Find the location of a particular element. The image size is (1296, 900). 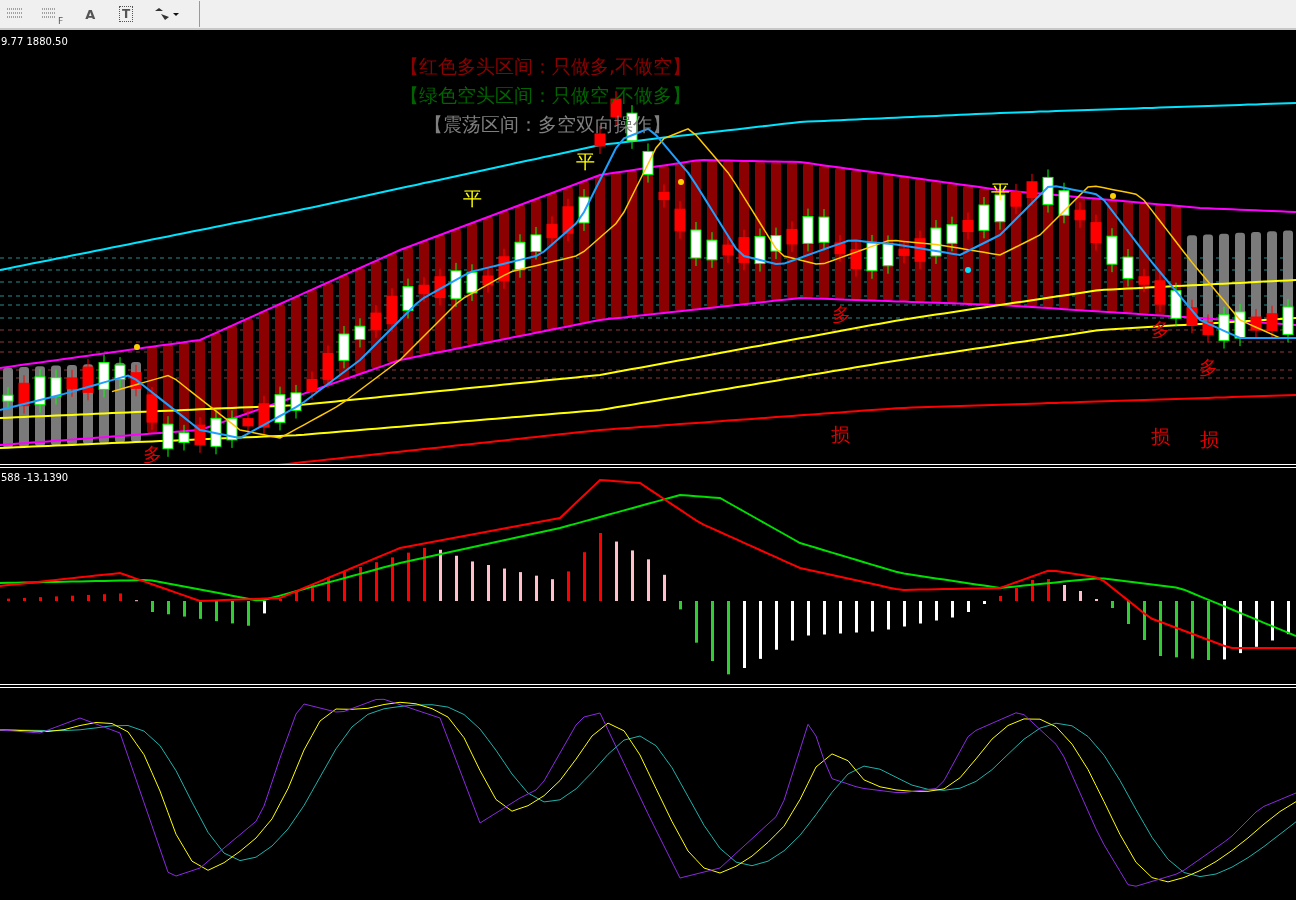

fibonacci-button: F is located at coordinates (53, 14).